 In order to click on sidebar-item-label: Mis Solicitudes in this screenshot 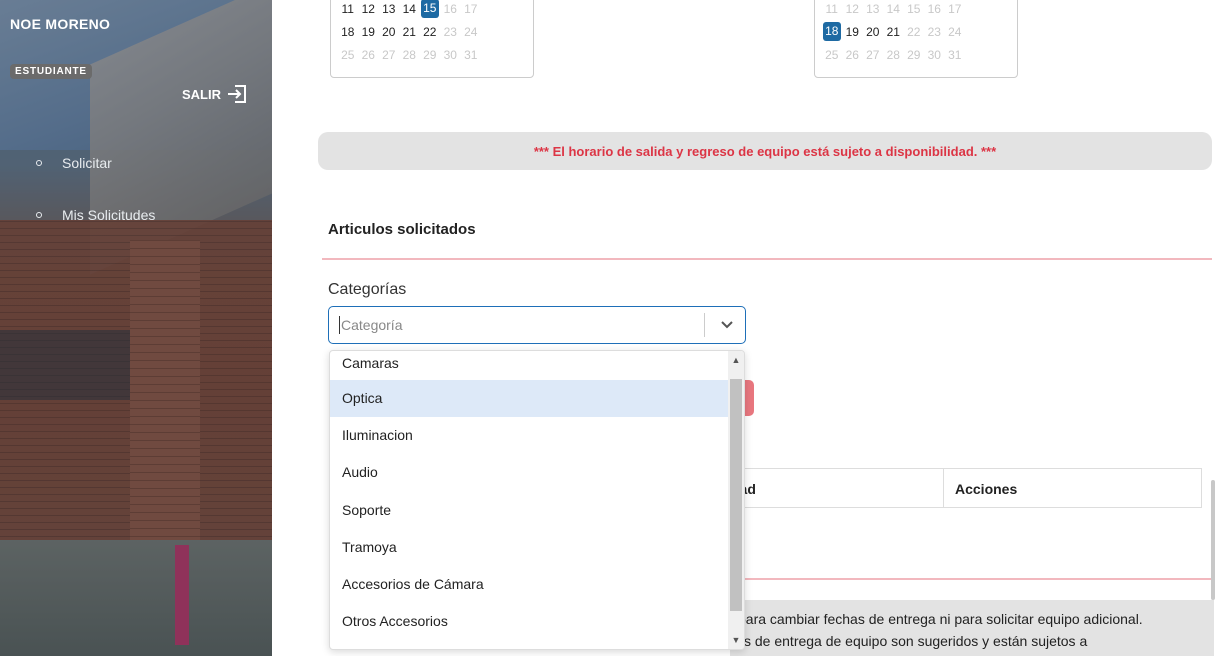, I will do `click(109, 215)`.